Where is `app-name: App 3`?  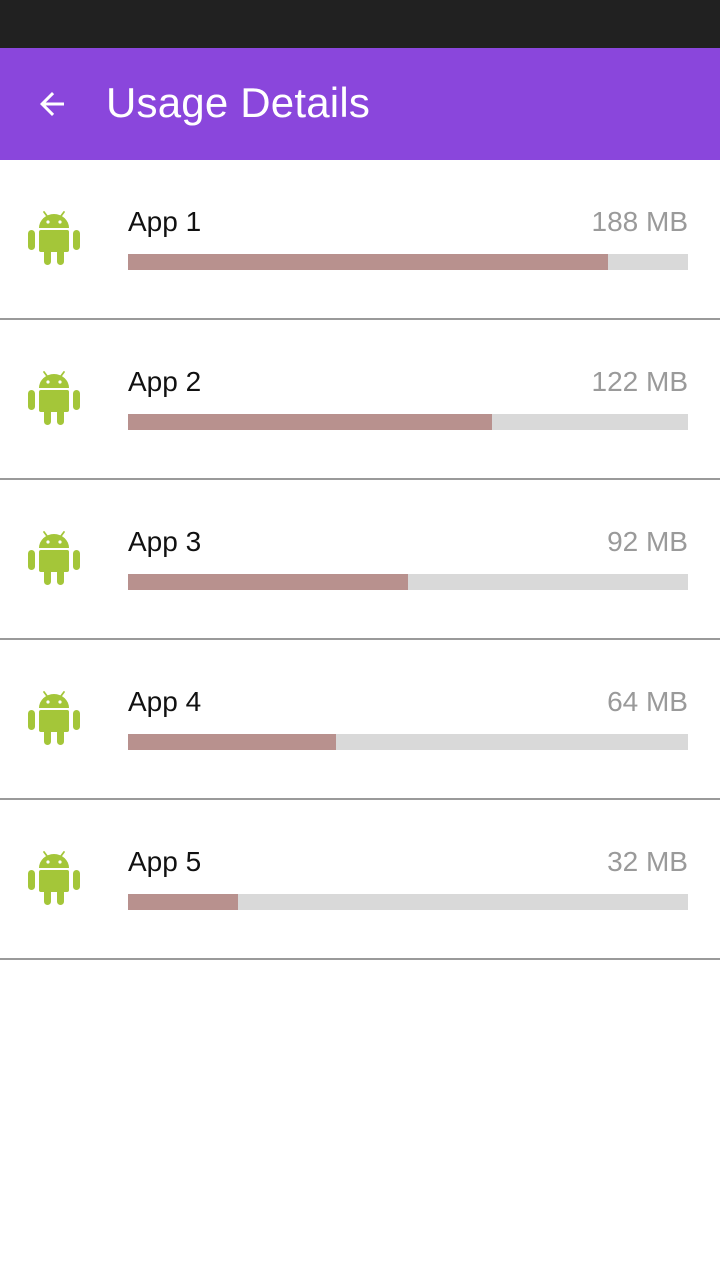 app-name: App 3 is located at coordinates (165, 541).